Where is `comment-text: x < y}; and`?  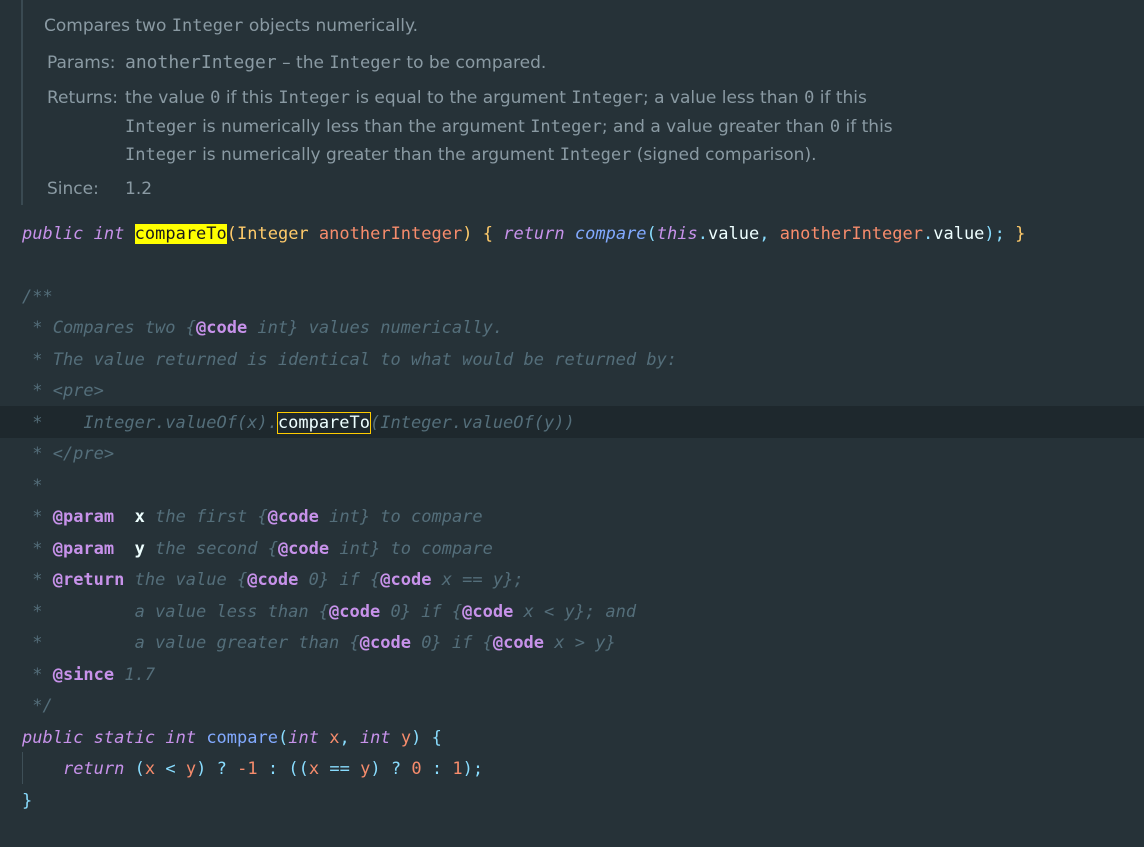
comment-text: x < y}; and is located at coordinates (575, 612).